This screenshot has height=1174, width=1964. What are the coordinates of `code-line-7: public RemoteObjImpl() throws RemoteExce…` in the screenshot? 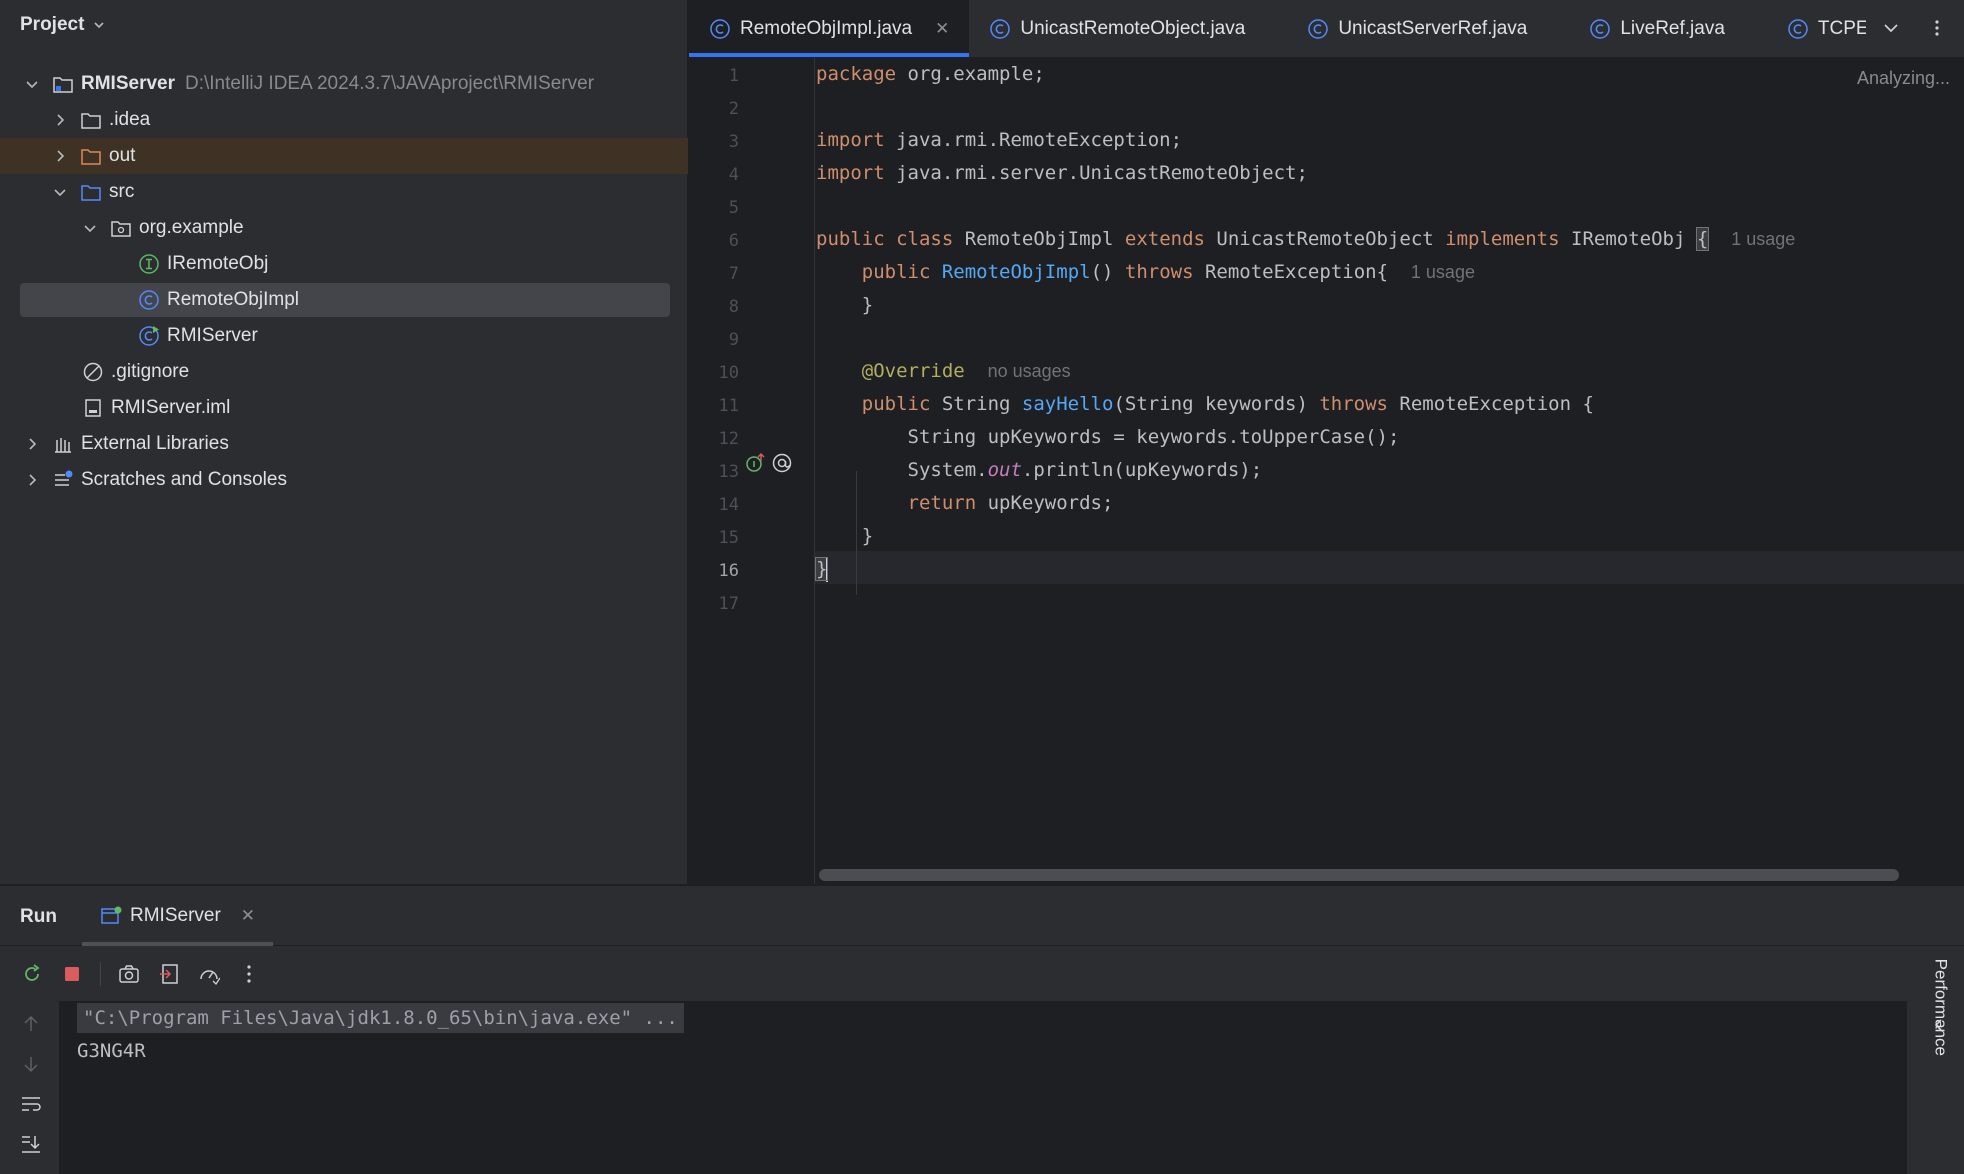 It's located at (1390, 272).